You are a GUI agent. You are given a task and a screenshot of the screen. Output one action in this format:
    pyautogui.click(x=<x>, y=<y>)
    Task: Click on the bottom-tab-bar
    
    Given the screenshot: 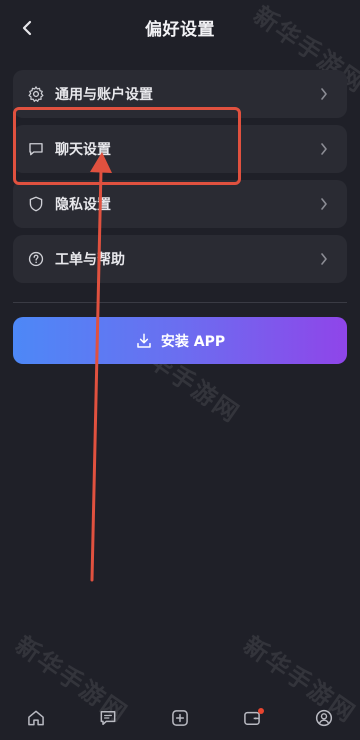 What is the action you would take?
    pyautogui.click(x=180, y=718)
    